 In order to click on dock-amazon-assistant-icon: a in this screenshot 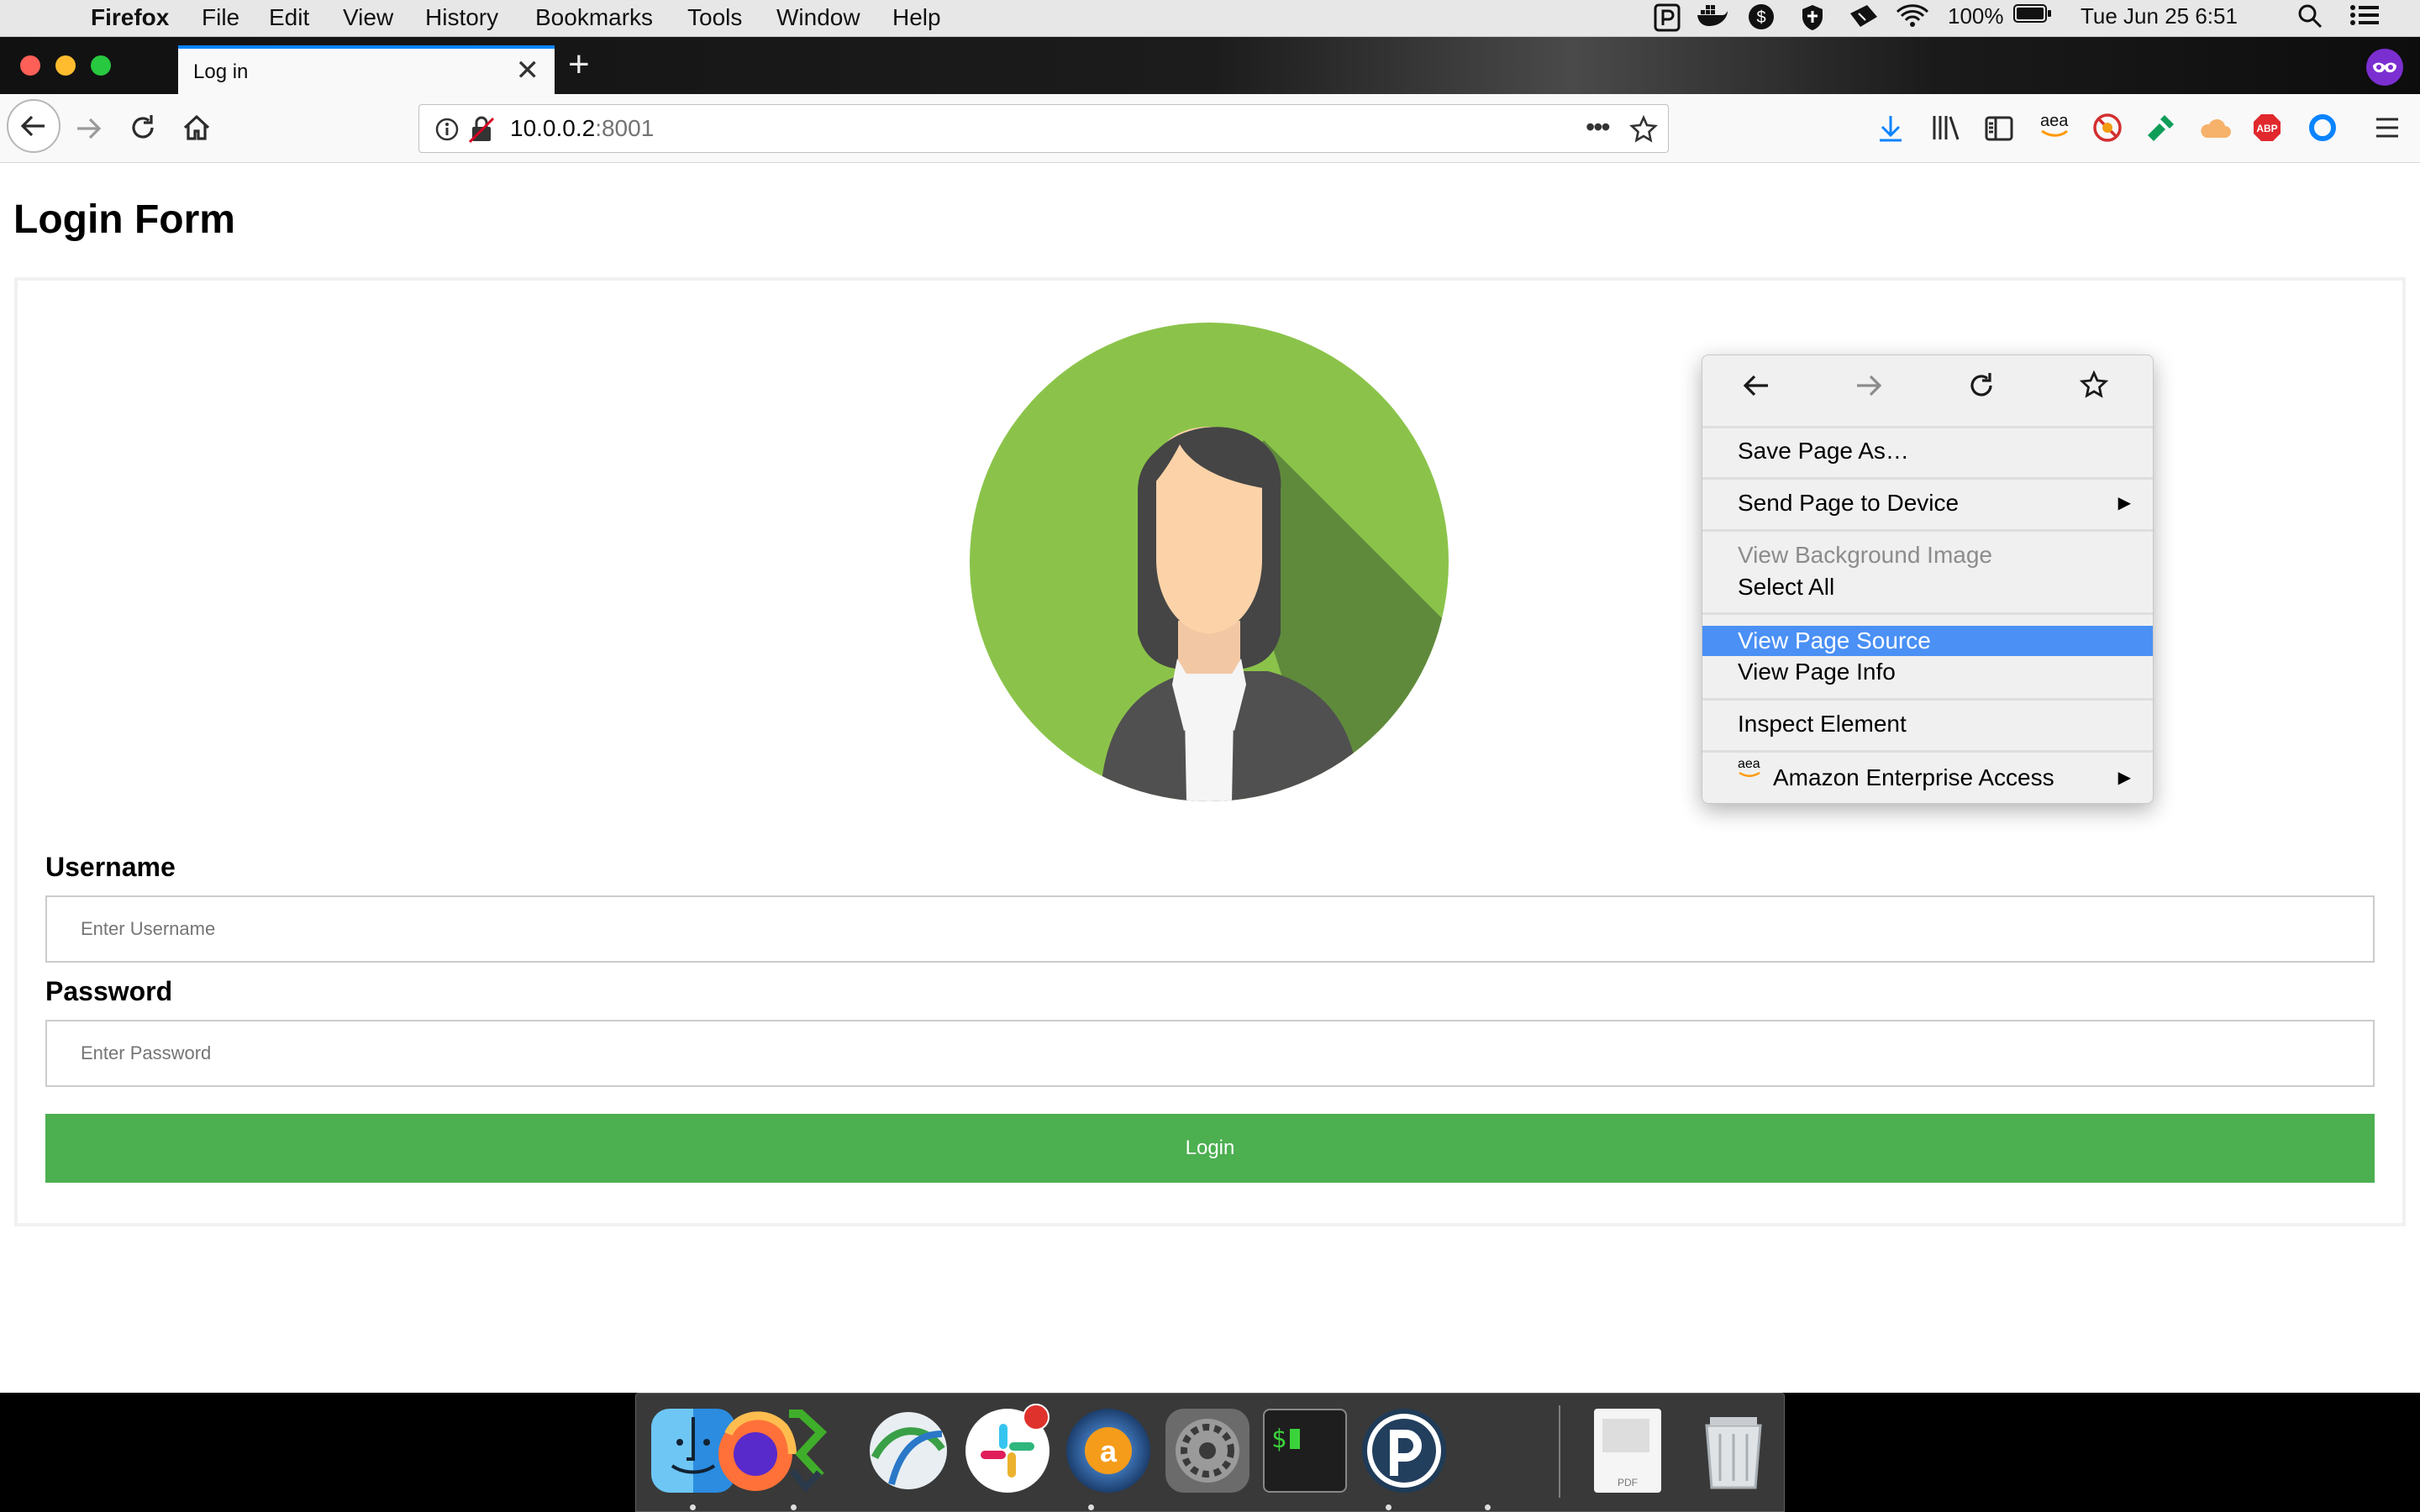, I will do `click(1108, 1451)`.